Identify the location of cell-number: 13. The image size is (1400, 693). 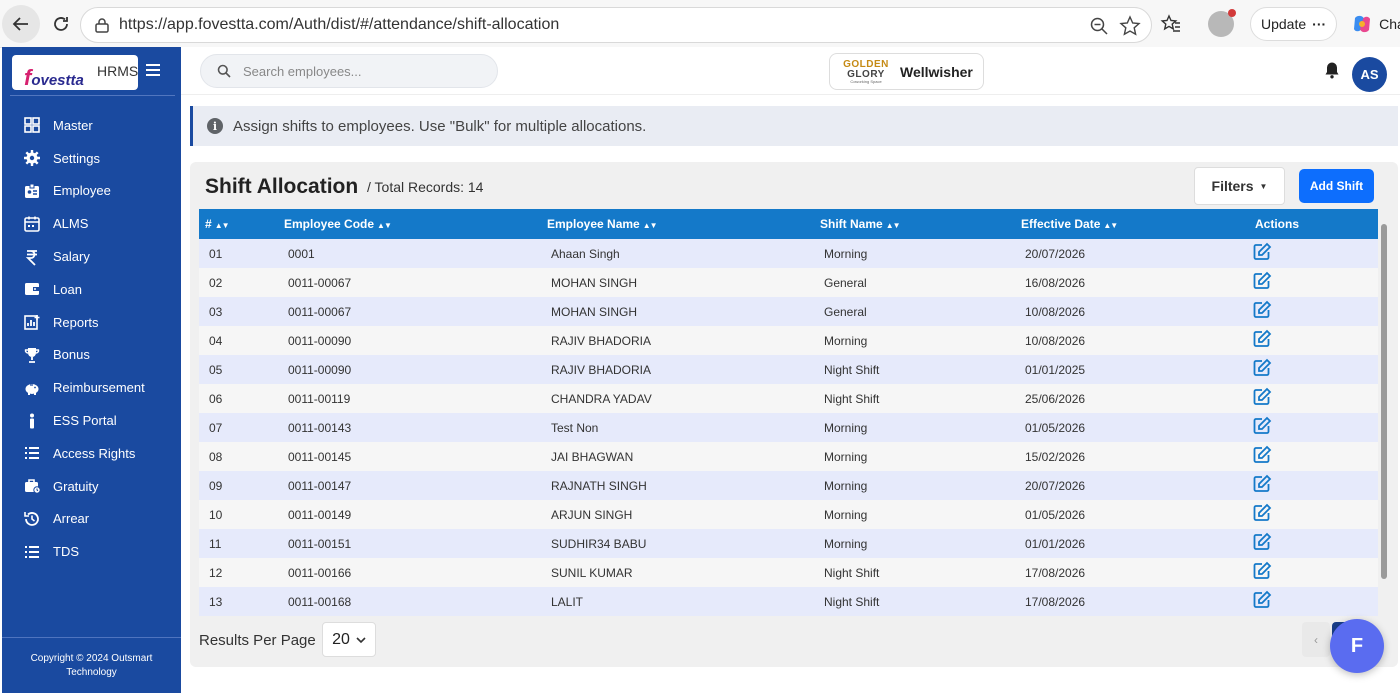
(216, 601).